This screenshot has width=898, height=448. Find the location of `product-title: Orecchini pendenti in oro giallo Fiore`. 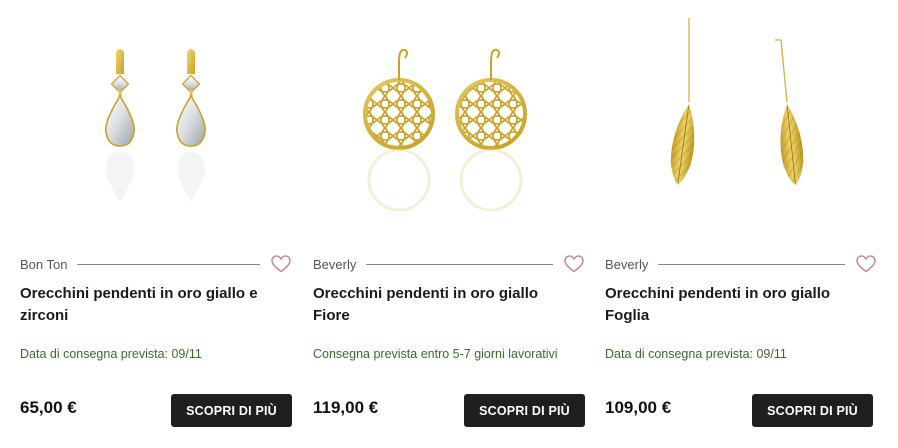

product-title: Orecchini pendenti in oro giallo Fiore is located at coordinates (443, 305).